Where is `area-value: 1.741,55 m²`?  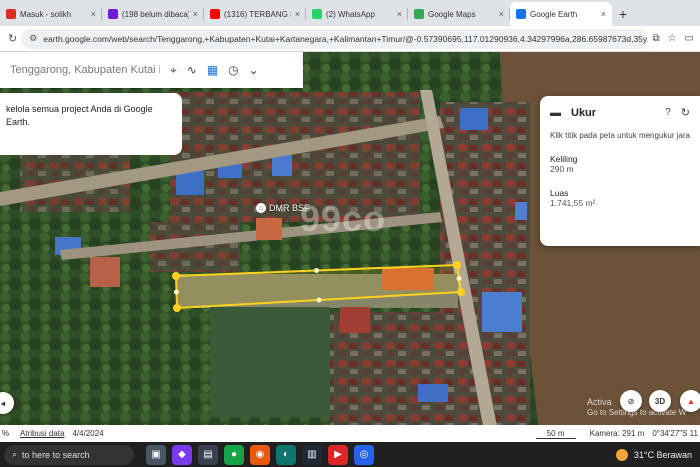 area-value: 1.741,55 m² is located at coordinates (573, 203).